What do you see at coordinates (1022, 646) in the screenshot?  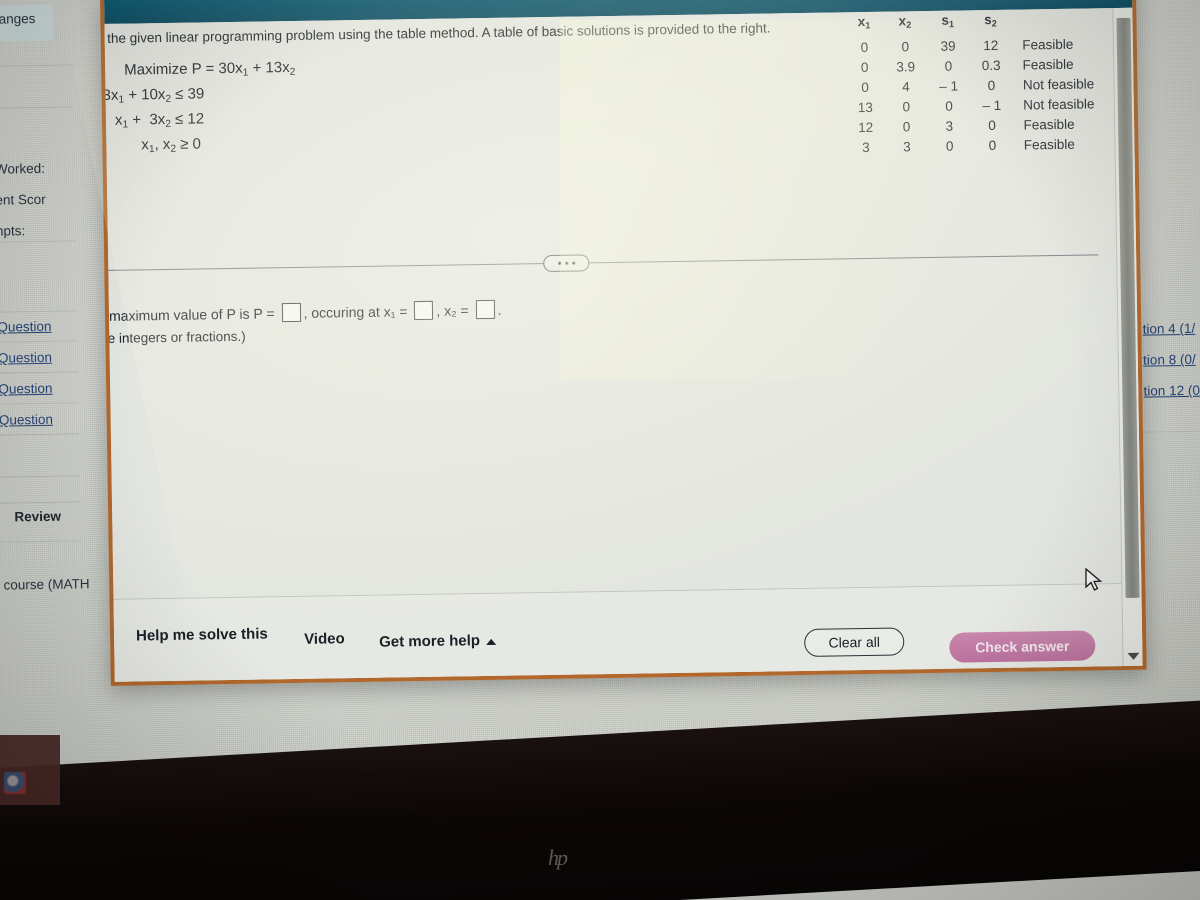 I see `check-answer-button: Check answer` at bounding box center [1022, 646].